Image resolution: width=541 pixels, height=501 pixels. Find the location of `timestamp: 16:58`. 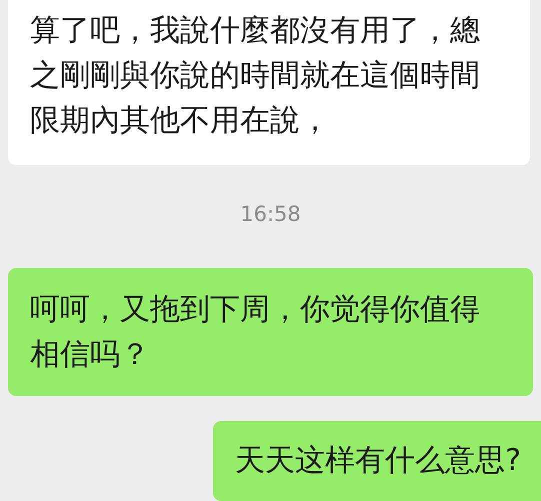

timestamp: 16:58 is located at coordinates (270, 214).